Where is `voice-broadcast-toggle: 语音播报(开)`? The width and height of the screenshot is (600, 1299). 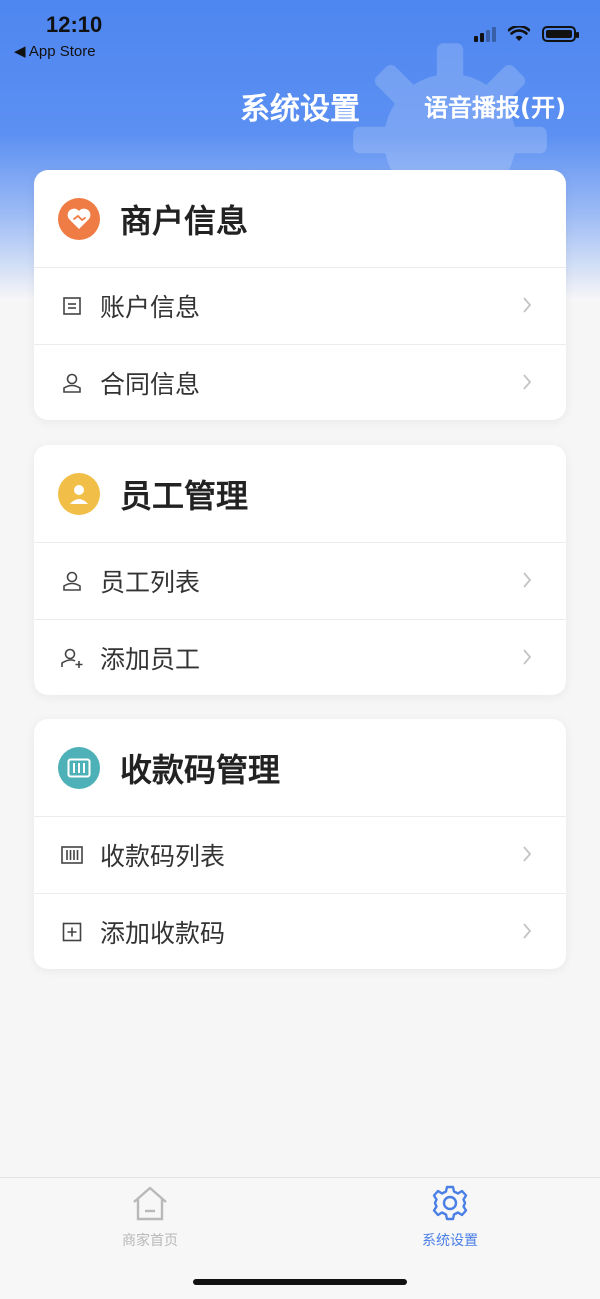
voice-broadcast-toggle: 语音播报(开) is located at coordinates (495, 105).